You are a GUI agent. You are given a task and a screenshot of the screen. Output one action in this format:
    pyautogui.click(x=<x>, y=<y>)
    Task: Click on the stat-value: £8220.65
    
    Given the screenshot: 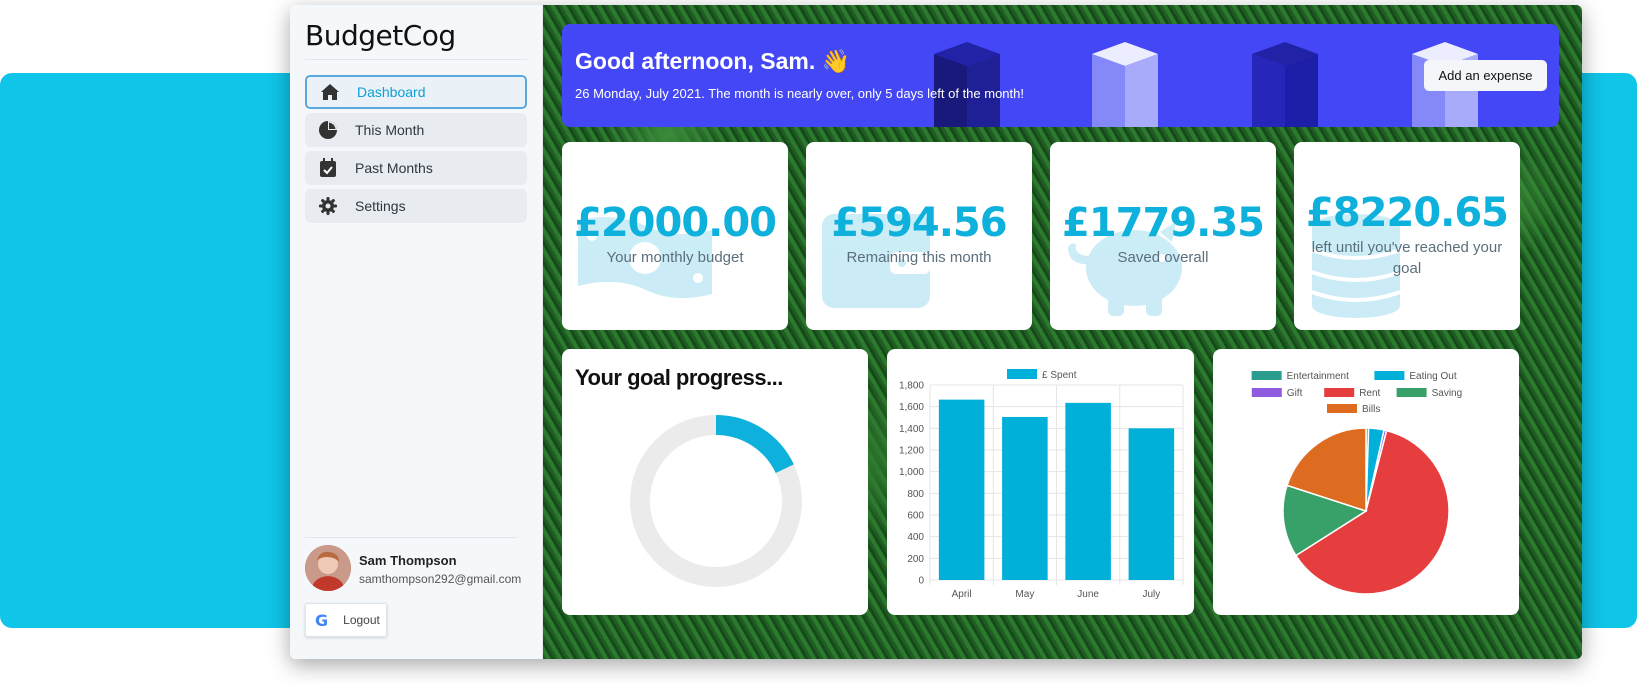 What is the action you would take?
    pyautogui.click(x=1407, y=213)
    